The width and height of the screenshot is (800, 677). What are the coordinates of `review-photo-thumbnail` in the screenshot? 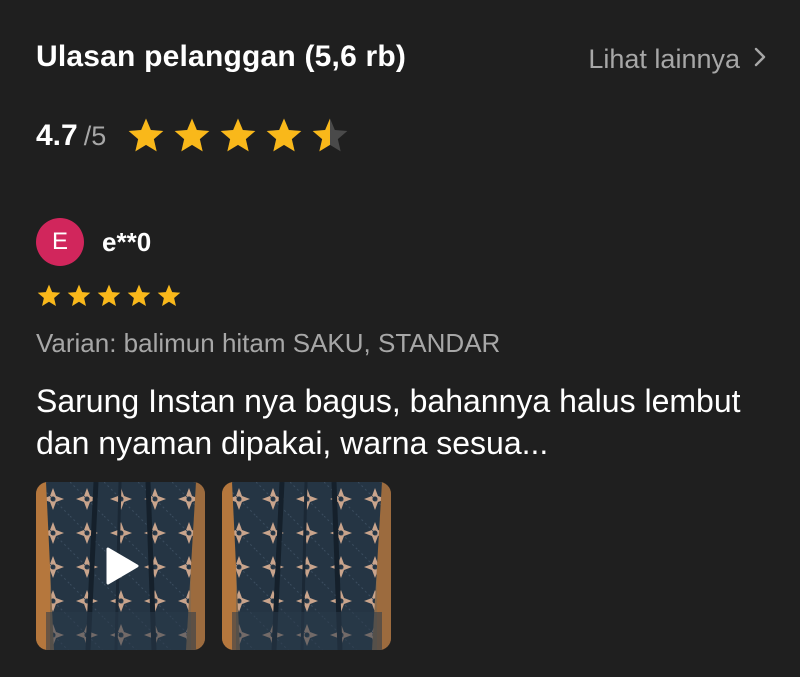 It's located at (306, 566).